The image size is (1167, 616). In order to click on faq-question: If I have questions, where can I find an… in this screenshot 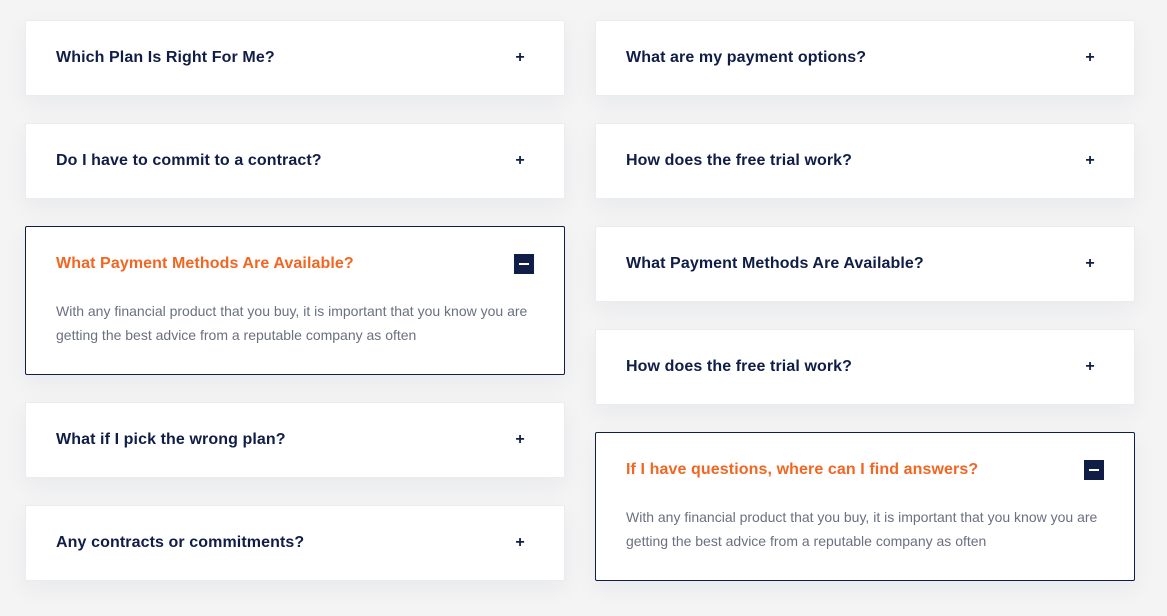, I will do `click(802, 469)`.